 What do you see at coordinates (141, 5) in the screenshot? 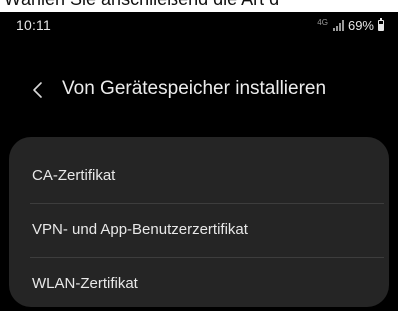
I see `caption-text: Wählen Sie anschließend die Art d` at bounding box center [141, 5].